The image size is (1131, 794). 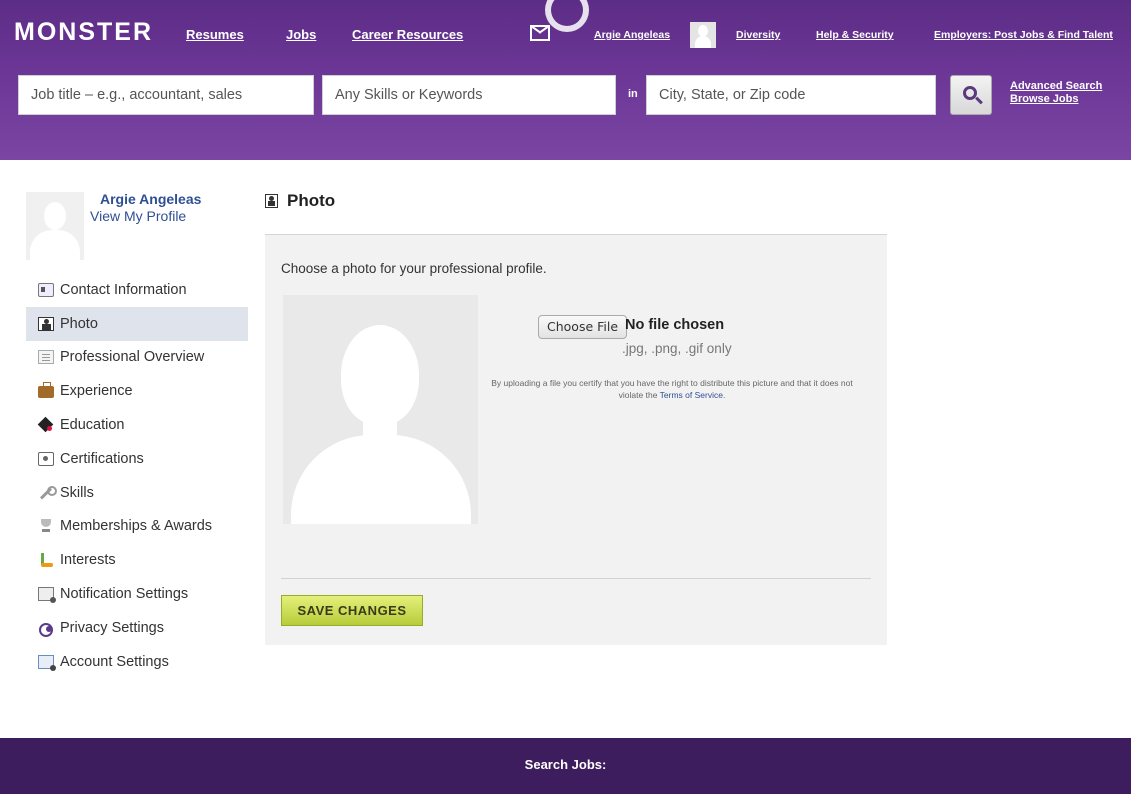 What do you see at coordinates (46, 425) in the screenshot?
I see `graduation-cap-icon` at bounding box center [46, 425].